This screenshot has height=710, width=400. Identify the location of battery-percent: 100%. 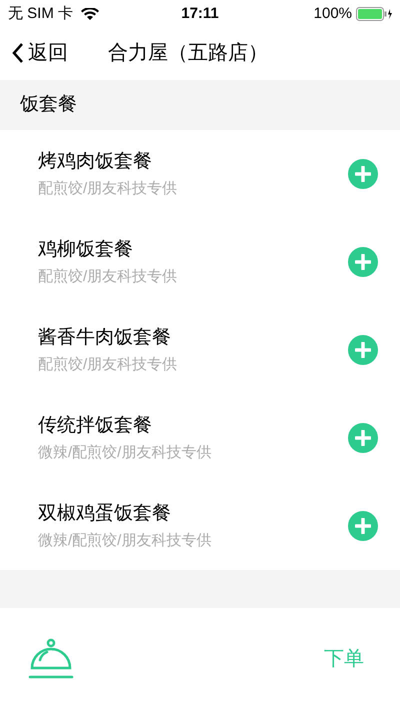
(333, 14).